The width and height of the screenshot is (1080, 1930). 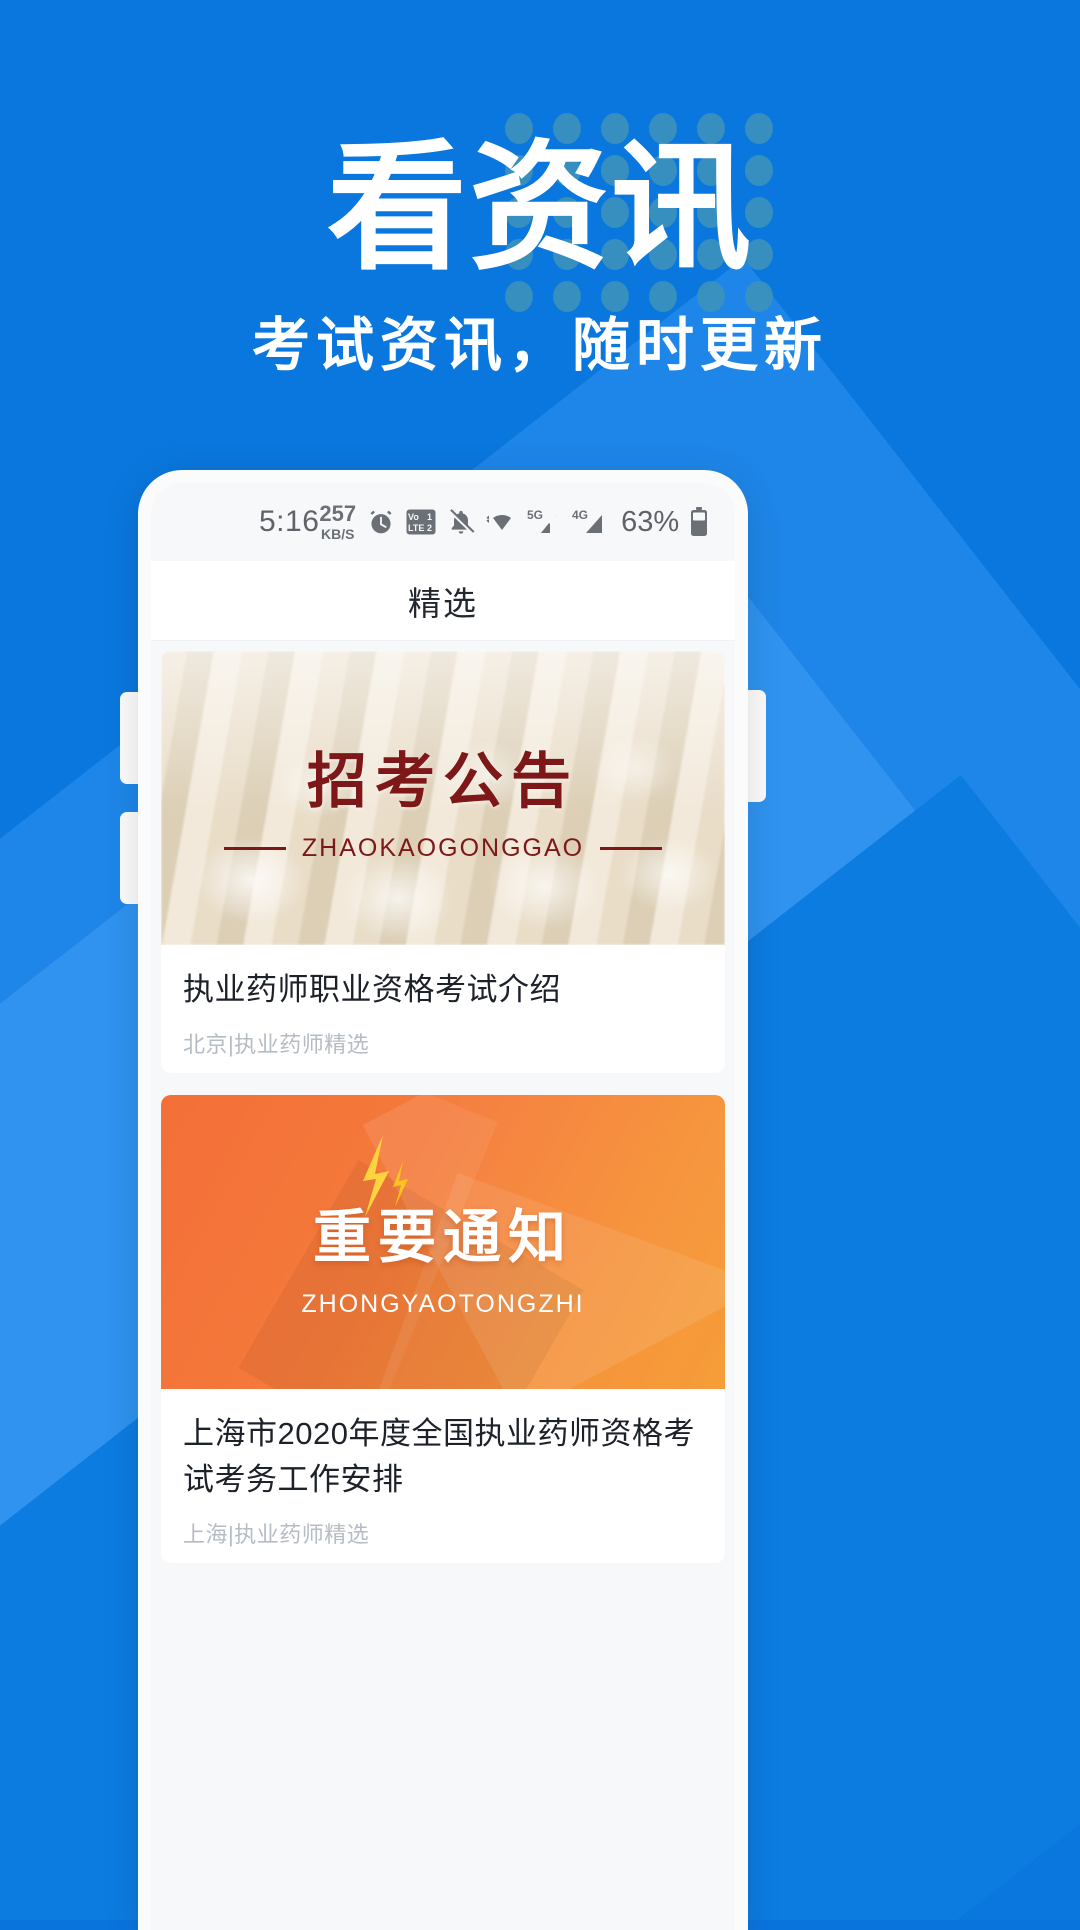 I want to click on card-body: 上海市2020年度全国执业药师资格考试考务工作安排 上海|执业药师精选, so click(x=443, y=1472).